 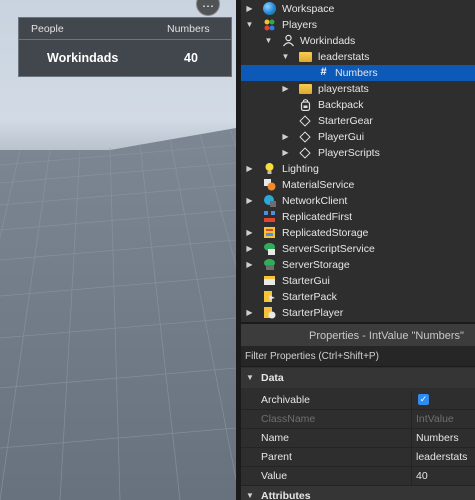 I want to click on explorer-item-label: ServerStorage, so click(x=316, y=265).